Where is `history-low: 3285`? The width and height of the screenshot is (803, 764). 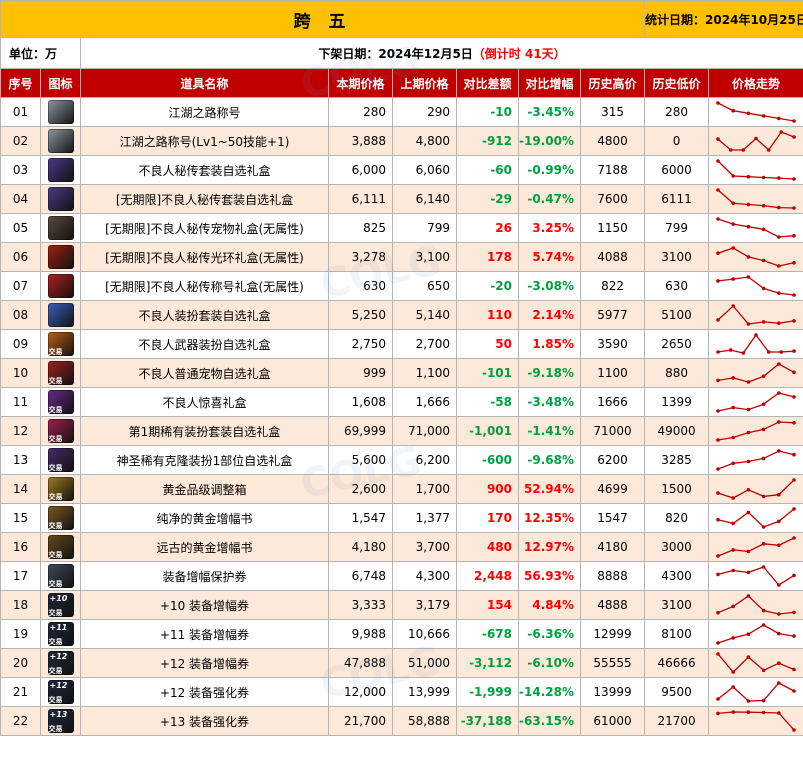 history-low: 3285 is located at coordinates (677, 460).